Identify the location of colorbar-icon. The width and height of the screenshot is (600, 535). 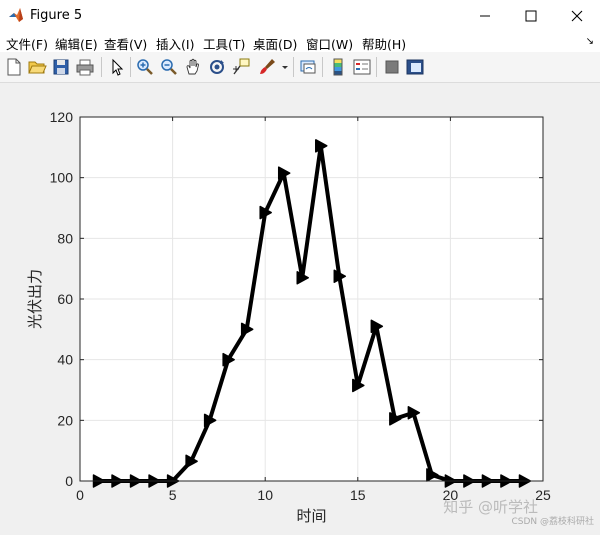
(338, 67).